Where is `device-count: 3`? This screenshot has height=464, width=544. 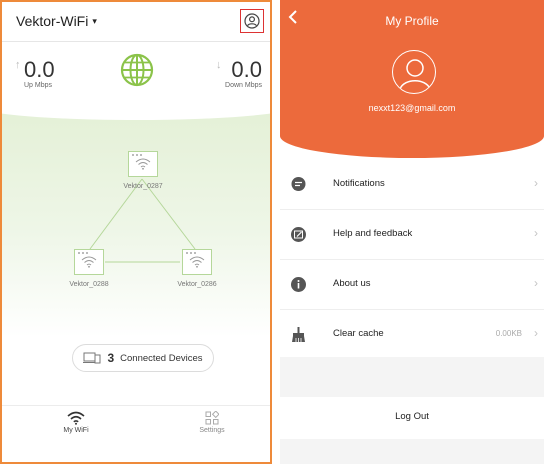
device-count: 3 is located at coordinates (111, 358).